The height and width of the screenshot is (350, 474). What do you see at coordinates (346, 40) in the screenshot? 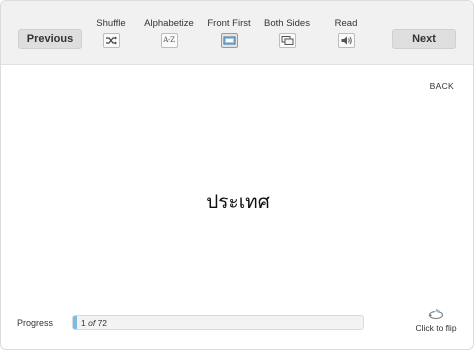
I see `speaker-icon` at bounding box center [346, 40].